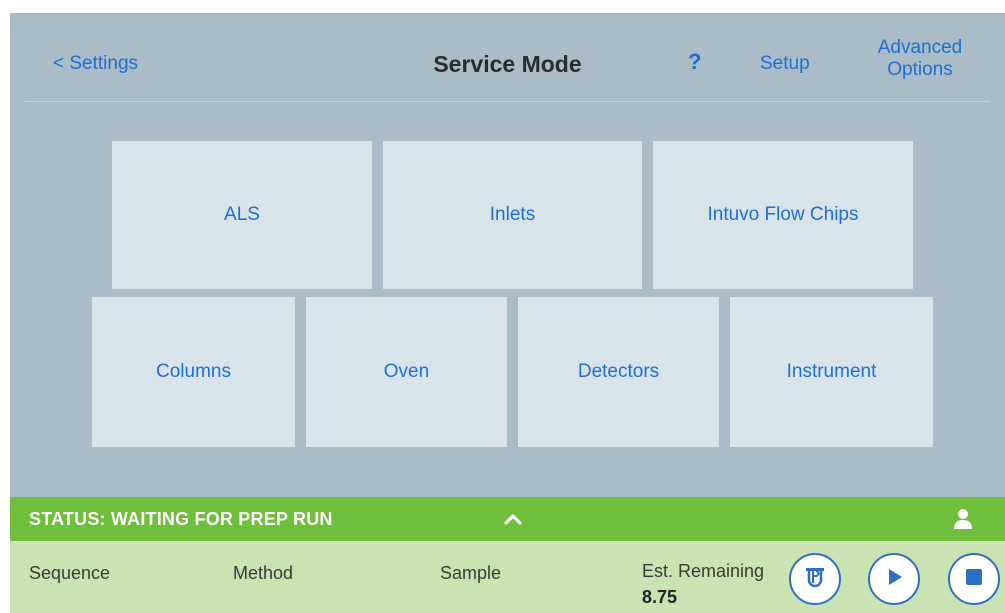 The height and width of the screenshot is (613, 1005). I want to click on prep-run-icon, so click(815, 579).